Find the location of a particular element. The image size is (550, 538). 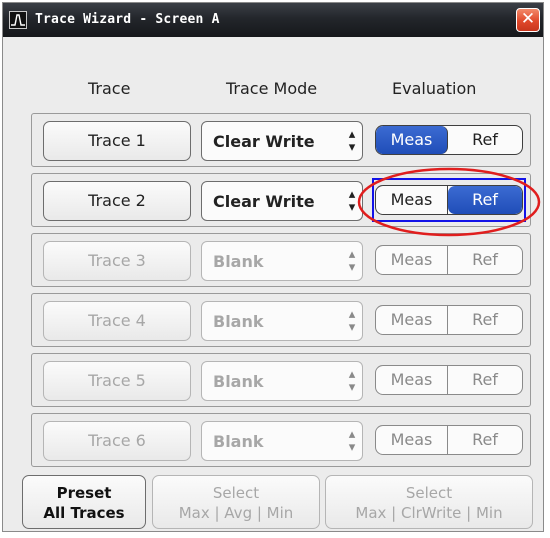

trace-5-mode-select: Blank ▴ ▾ is located at coordinates (282, 381).